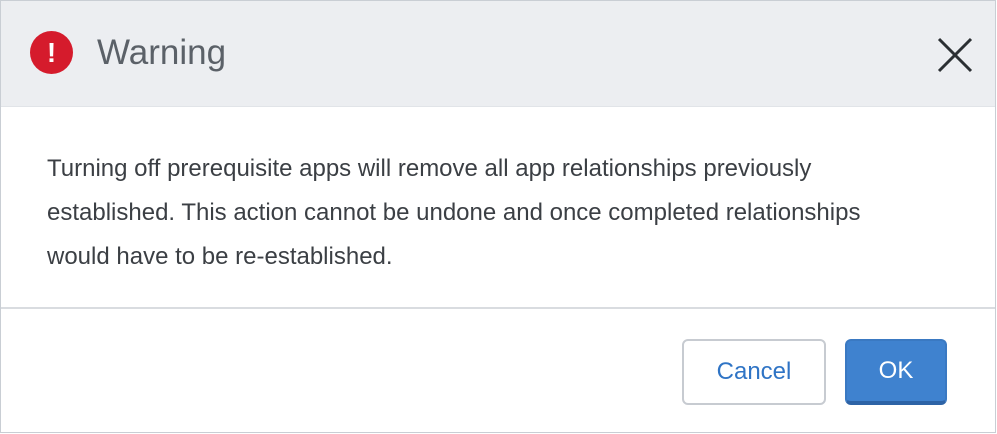 This screenshot has height=434, width=997. I want to click on close-button, so click(955, 55).